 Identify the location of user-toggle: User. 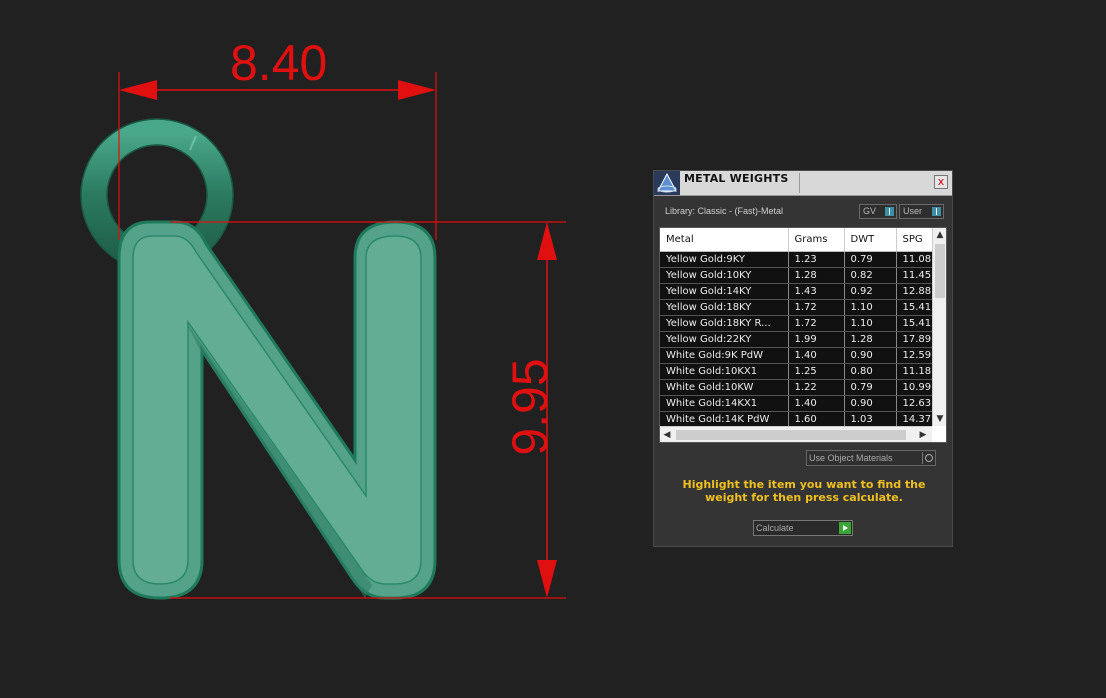
(921, 211).